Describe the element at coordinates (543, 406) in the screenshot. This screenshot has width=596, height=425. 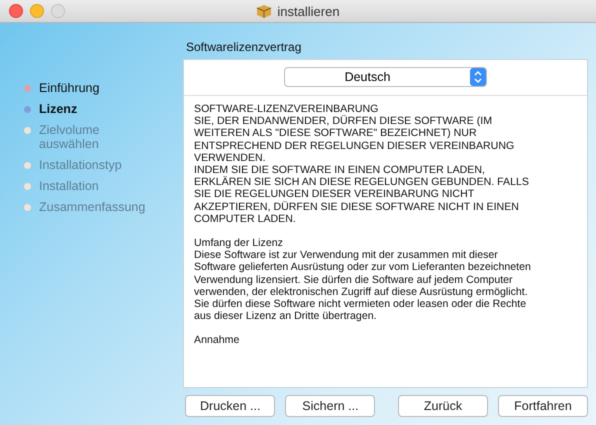
I see `continue-button: Fortfahren` at that location.